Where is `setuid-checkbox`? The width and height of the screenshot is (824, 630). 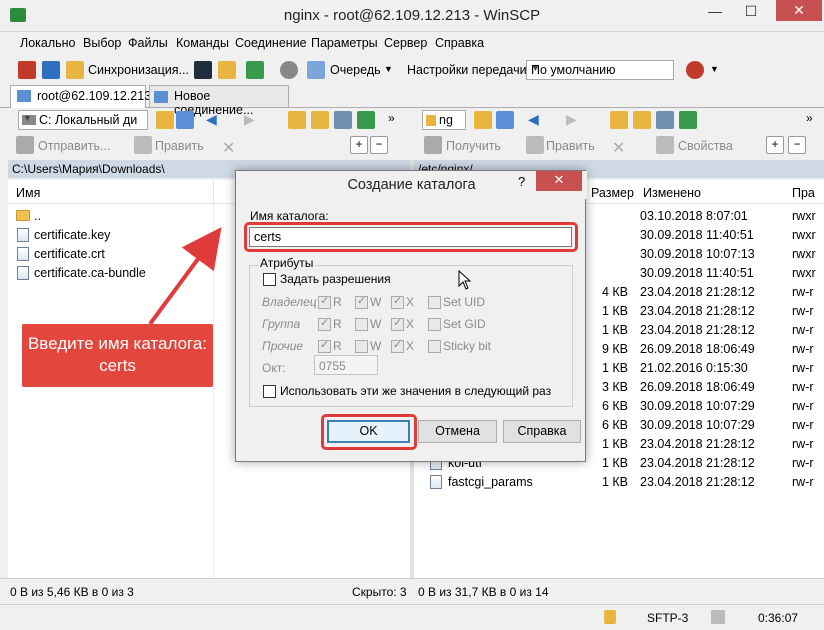
setuid-checkbox is located at coordinates (434, 302).